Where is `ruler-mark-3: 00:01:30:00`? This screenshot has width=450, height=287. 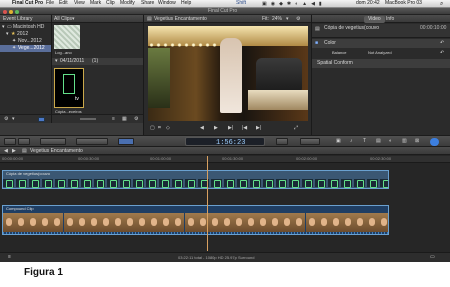 ruler-mark-3: 00:01:30:00 is located at coordinates (233, 158).